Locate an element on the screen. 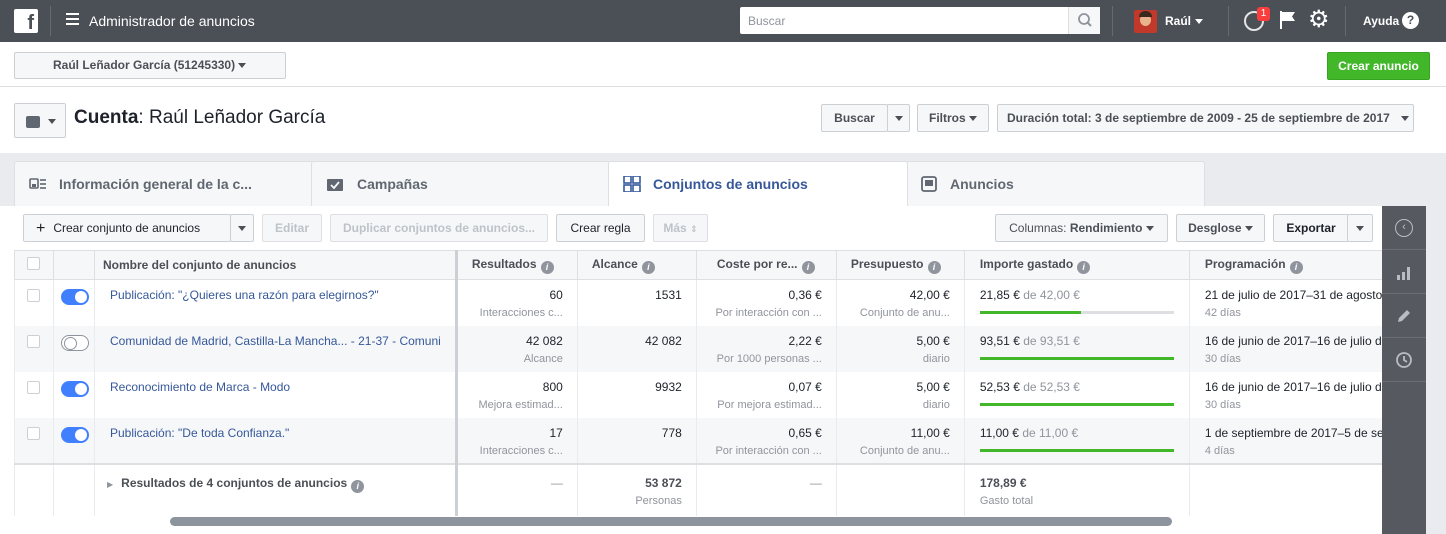 The image size is (1446, 534). results-value: 42 082 is located at coordinates (544, 340).